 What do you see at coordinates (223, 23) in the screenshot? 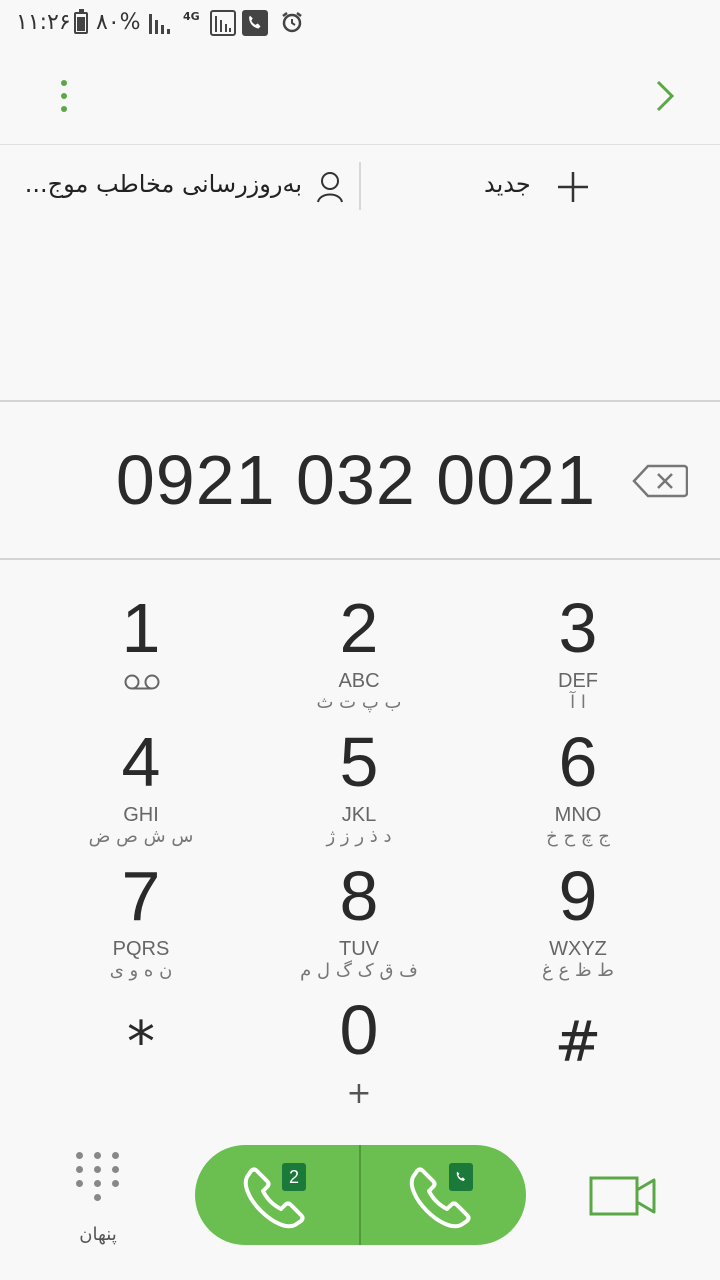
I see `sim-signal-icon` at bounding box center [223, 23].